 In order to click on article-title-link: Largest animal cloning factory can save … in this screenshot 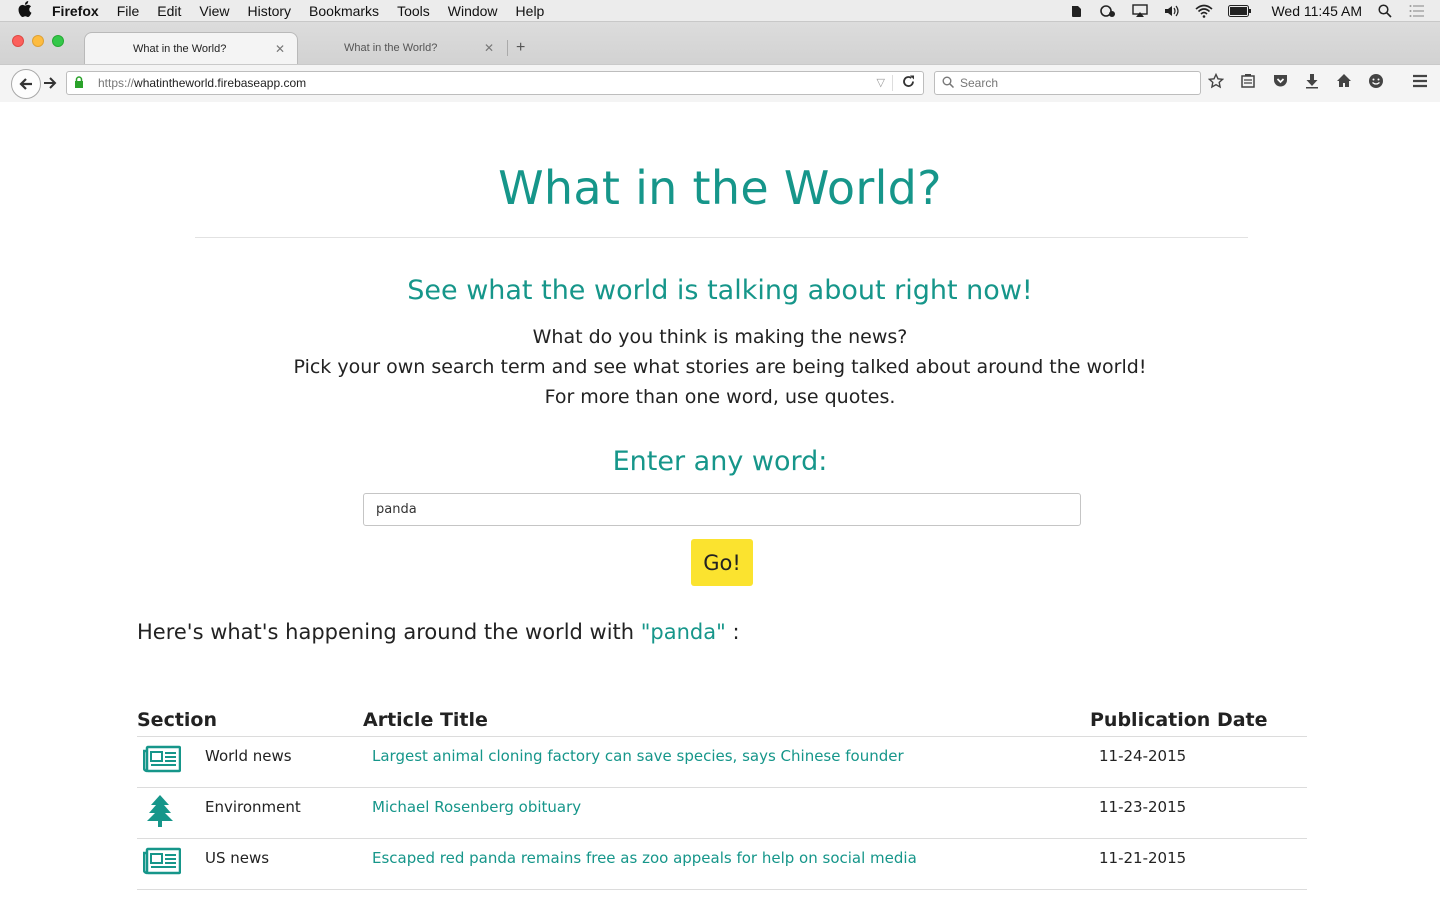, I will do `click(638, 756)`.